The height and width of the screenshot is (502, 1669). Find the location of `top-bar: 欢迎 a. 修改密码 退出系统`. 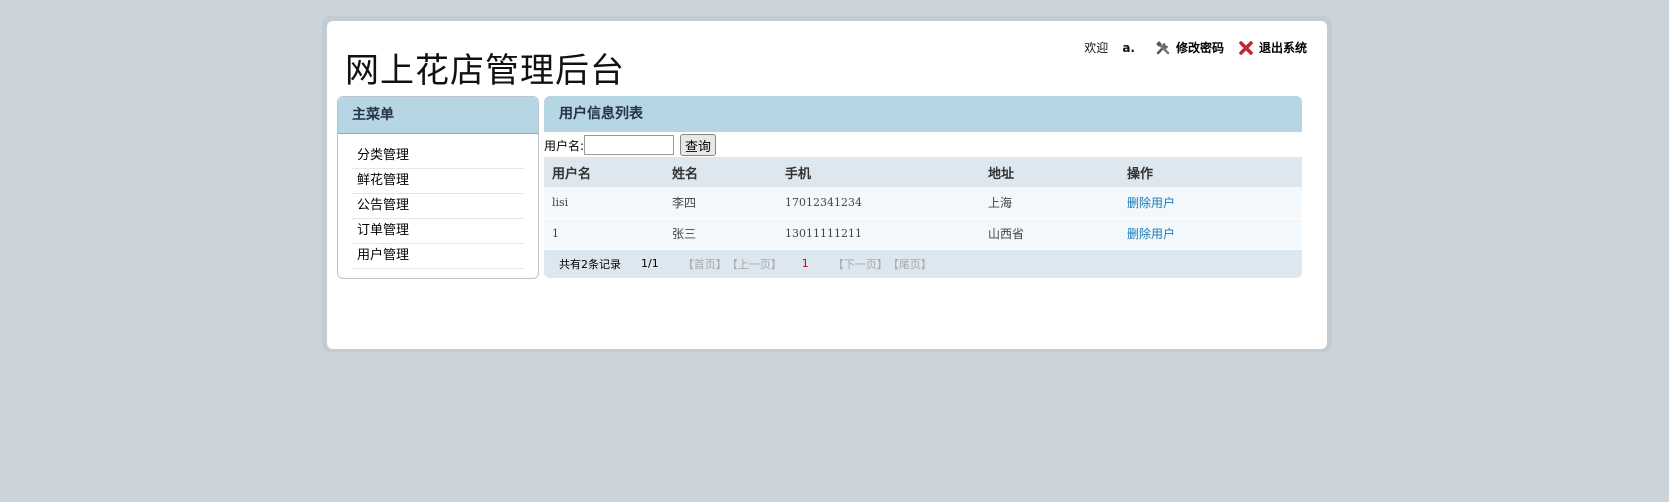

top-bar: 欢迎 a. 修改密码 退出系统 is located at coordinates (1195, 47).